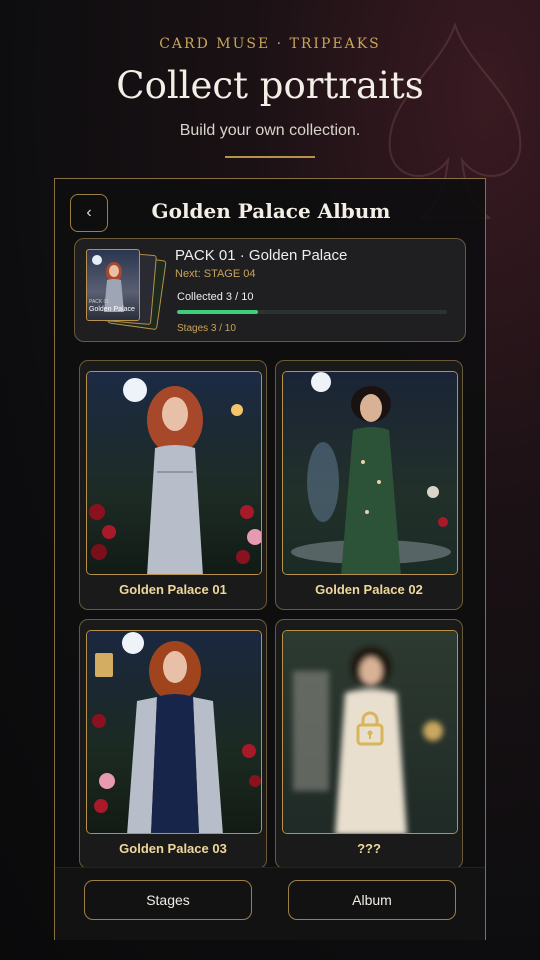 The width and height of the screenshot is (540, 960). I want to click on app-kicker: CARD MUSE · TRIPEAKS, so click(270, 44).